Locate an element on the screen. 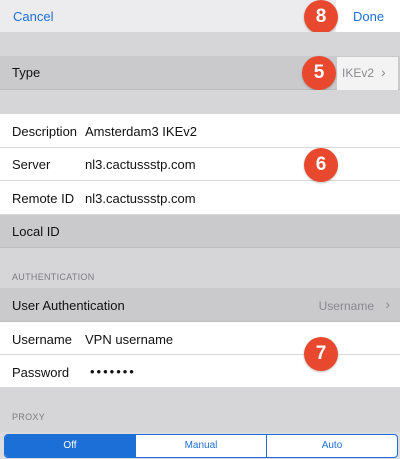  user-authentication-label: User Authentication is located at coordinates (68, 305).